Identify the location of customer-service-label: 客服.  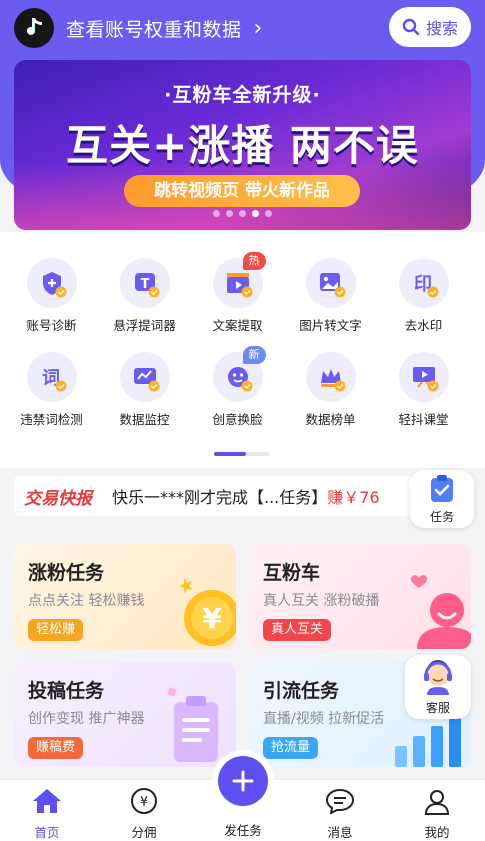
(437, 708).